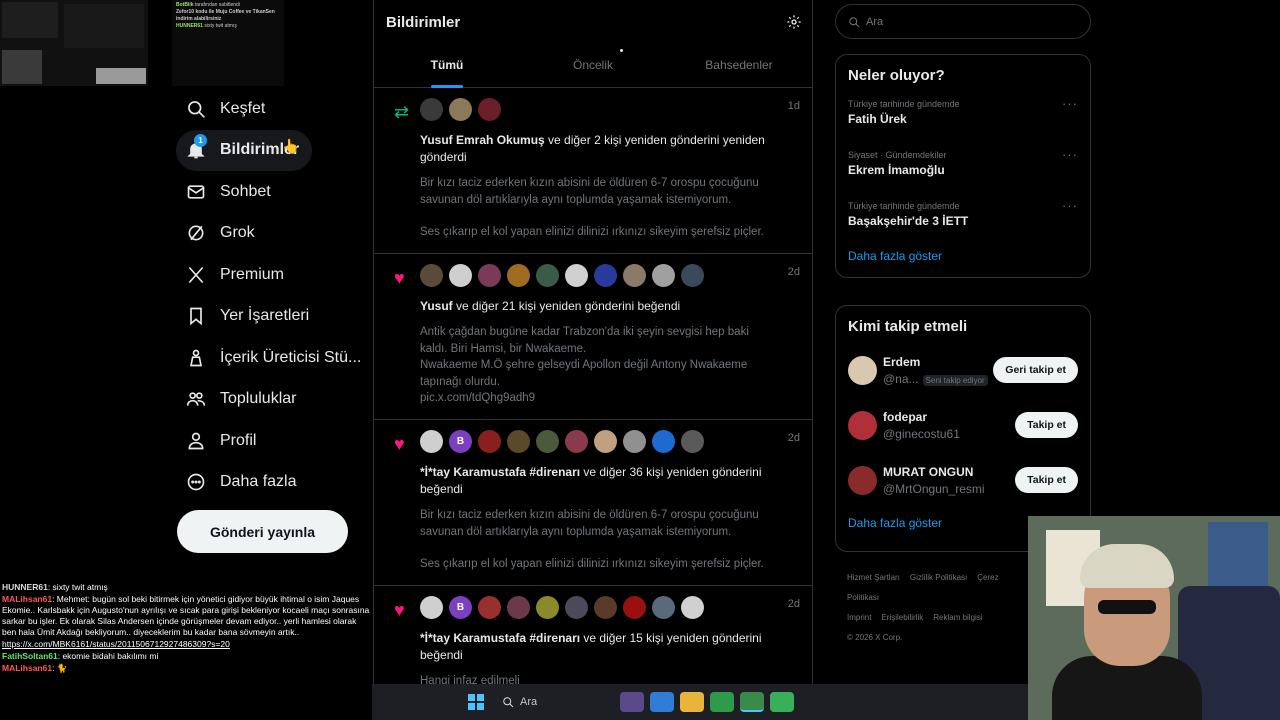 Image resolution: width=1280 pixels, height=720 pixels. Describe the element at coordinates (752, 702) in the screenshot. I see `chrome-active-icon` at that location.